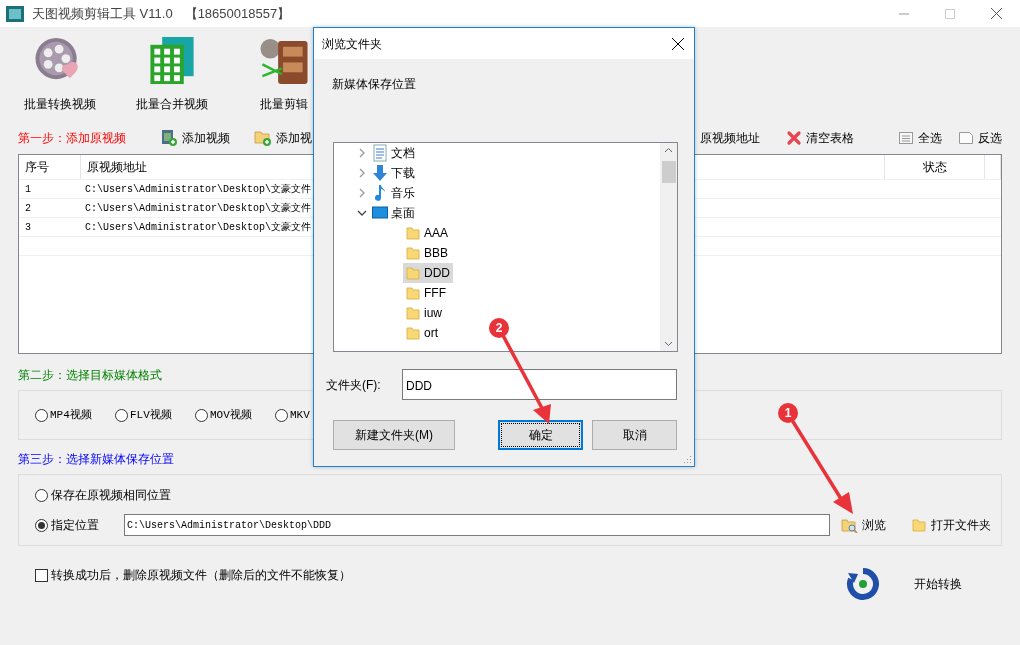 This screenshot has width=1020, height=645. Describe the element at coordinates (427, 233) in the screenshot. I see `tree-item: AAA` at that location.